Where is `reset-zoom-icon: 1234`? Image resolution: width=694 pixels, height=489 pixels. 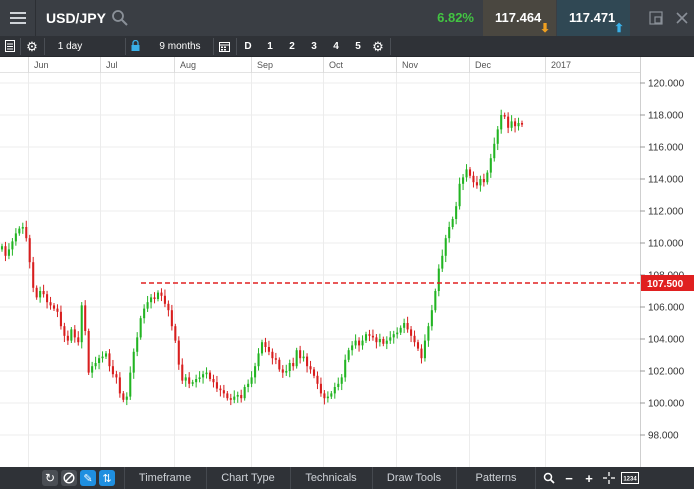 reset-zoom-icon: 1234 is located at coordinates (630, 478).